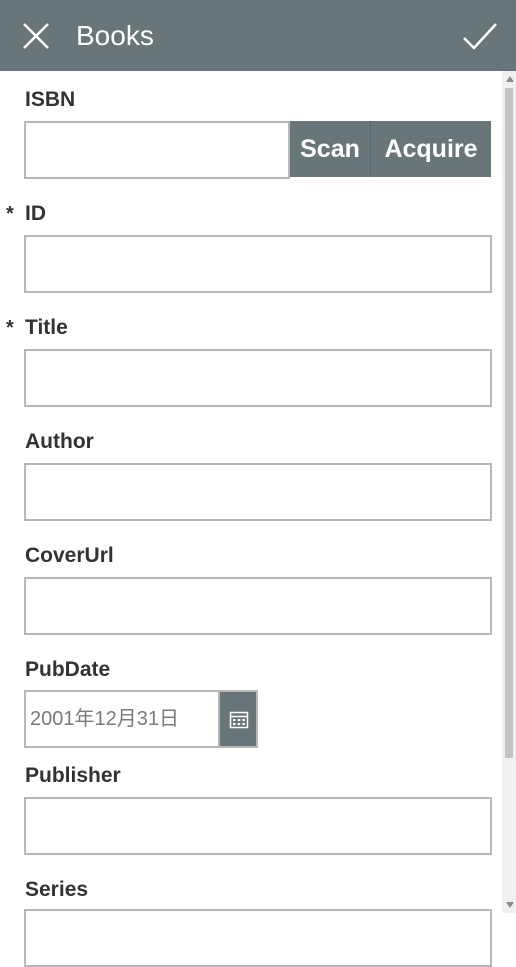  I want to click on series-input, so click(258, 938).